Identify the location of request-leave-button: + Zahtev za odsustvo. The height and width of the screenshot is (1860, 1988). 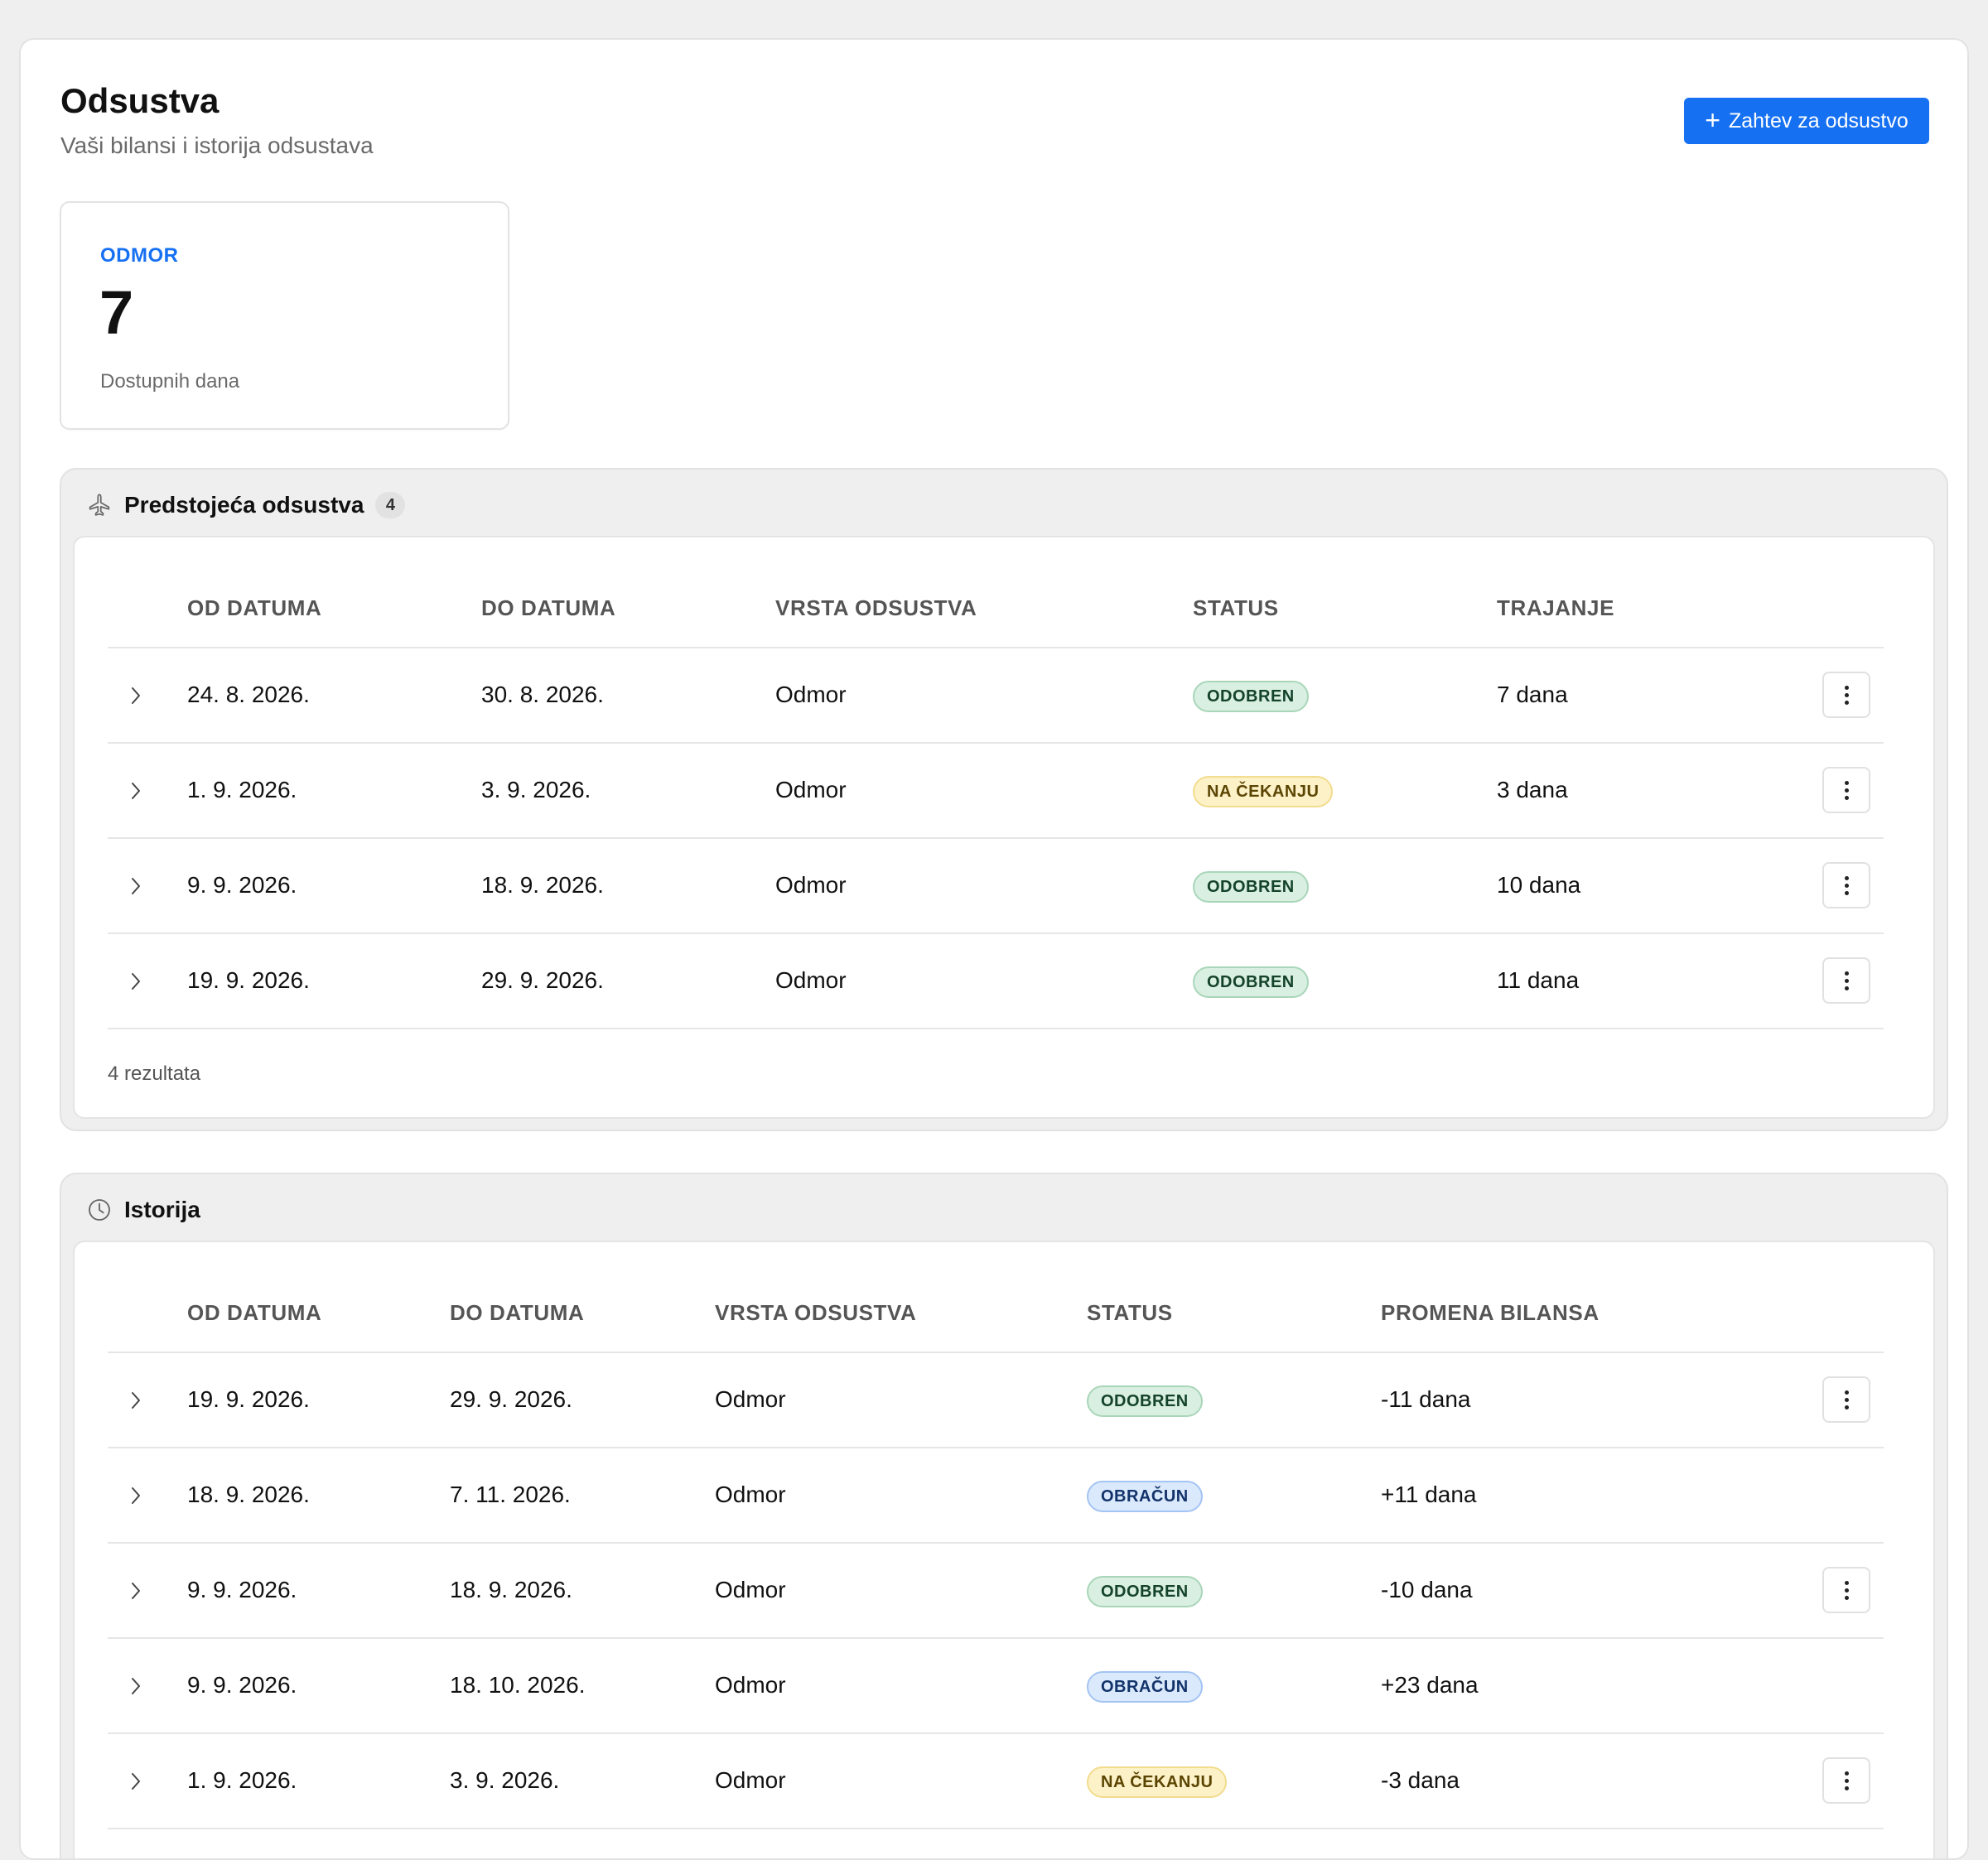
(1806, 121).